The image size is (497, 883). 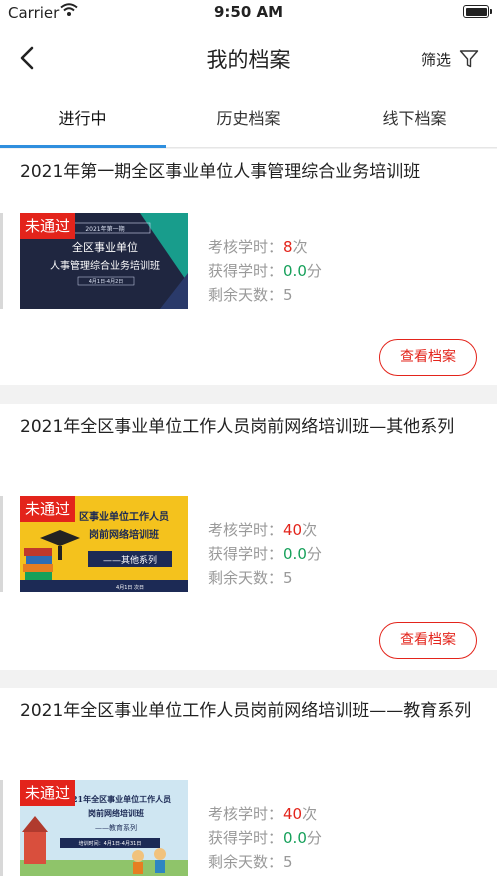 What do you see at coordinates (105, 247) in the screenshot?
I see `thumb-line: 全区事业单位` at bounding box center [105, 247].